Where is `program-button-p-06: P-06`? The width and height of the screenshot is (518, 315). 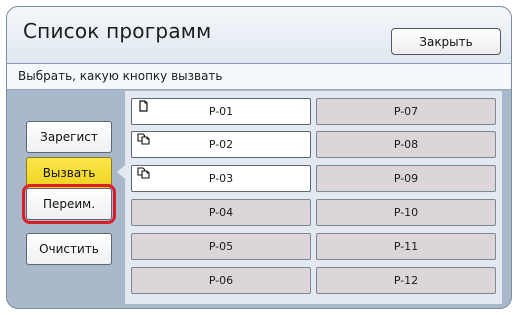
program-button-p-06: P-06 is located at coordinates (221, 280).